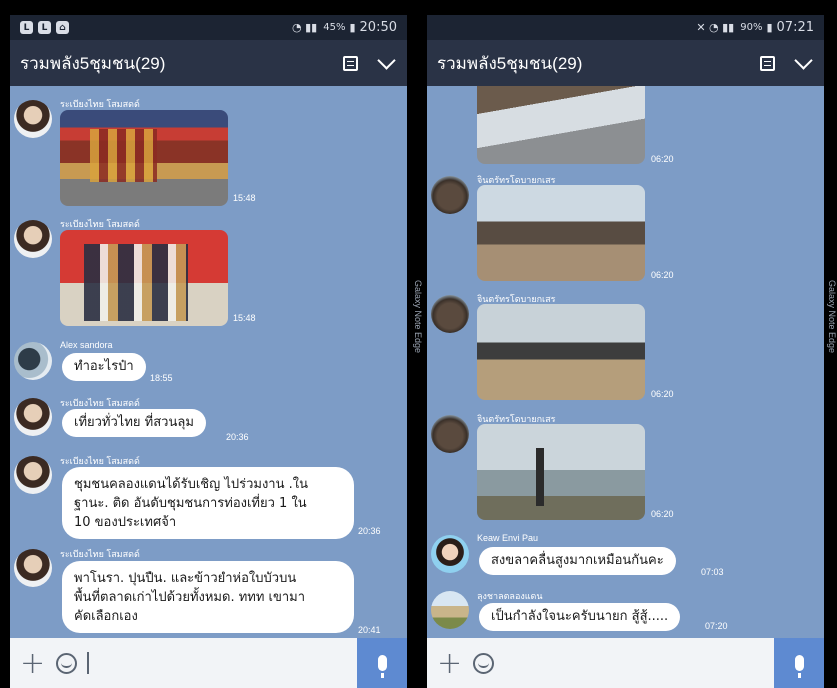 The height and width of the screenshot is (688, 837). What do you see at coordinates (62, 27) in the screenshot?
I see `home-notification-icon: ⌂` at bounding box center [62, 27].